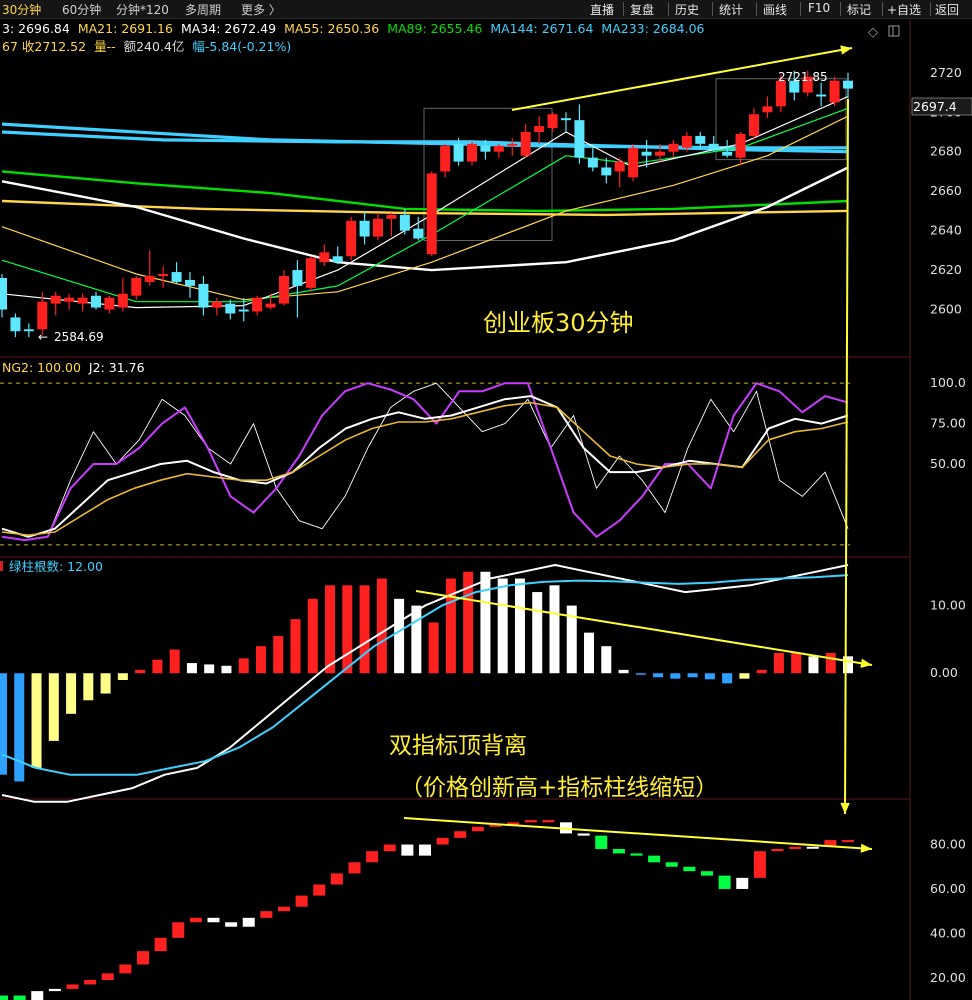 This screenshot has height=1000, width=972. What do you see at coordinates (51, 566) in the screenshot?
I see `macd-legend: 绿柱根数: 12.00` at bounding box center [51, 566].